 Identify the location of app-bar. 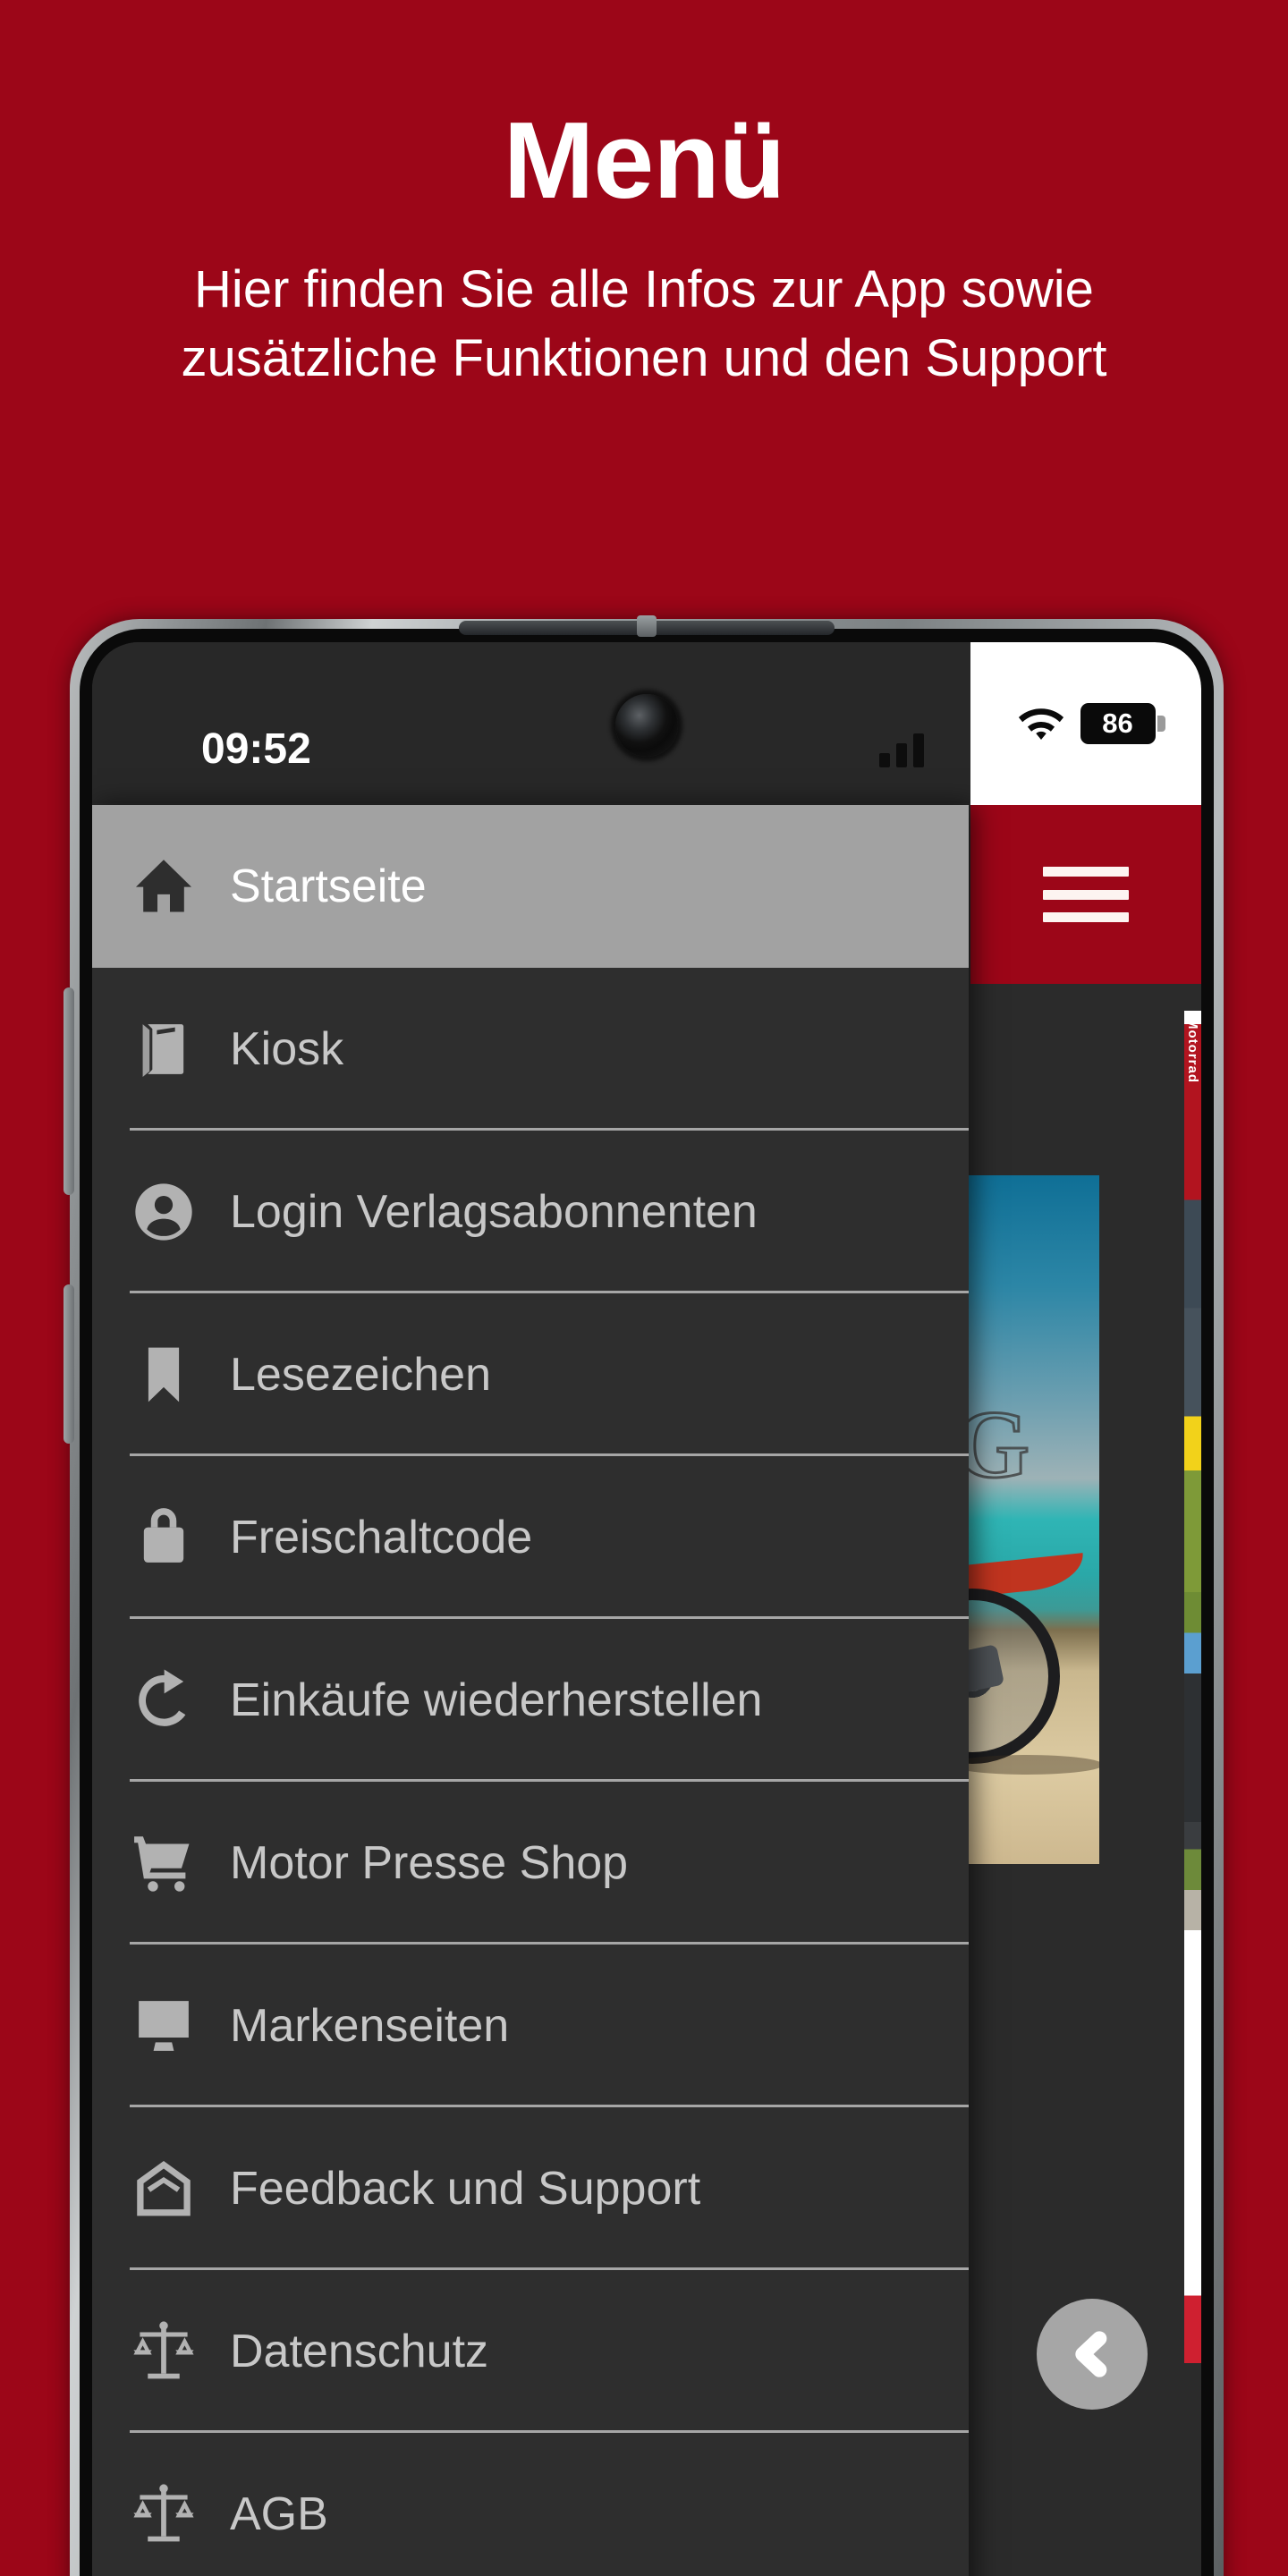
(1085, 894).